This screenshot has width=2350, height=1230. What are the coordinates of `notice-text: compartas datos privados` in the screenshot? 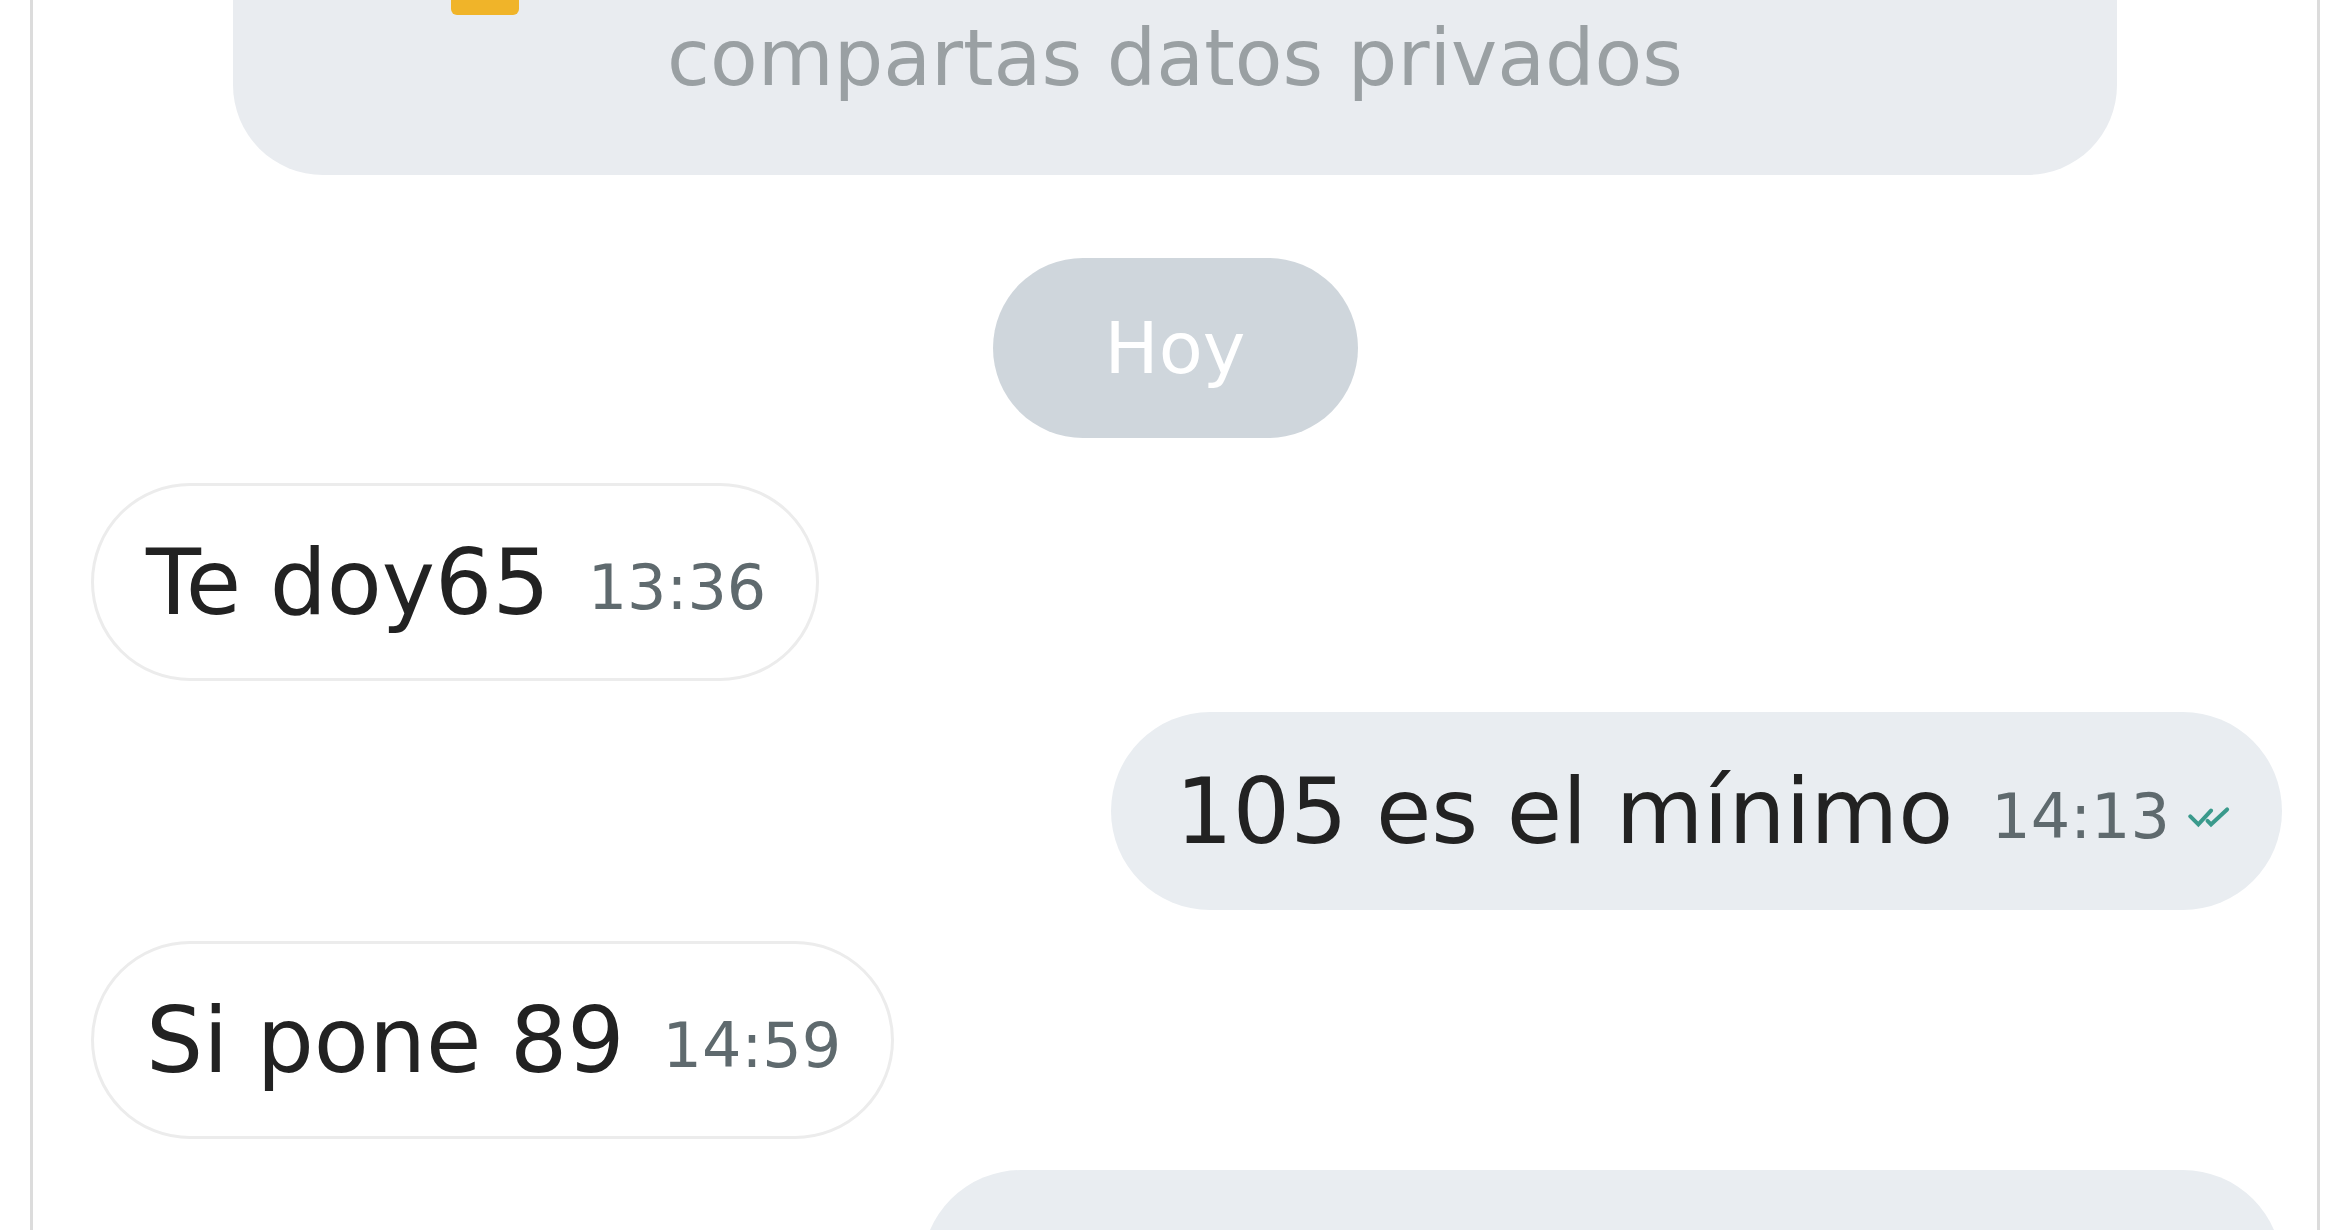 It's located at (1175, 58).